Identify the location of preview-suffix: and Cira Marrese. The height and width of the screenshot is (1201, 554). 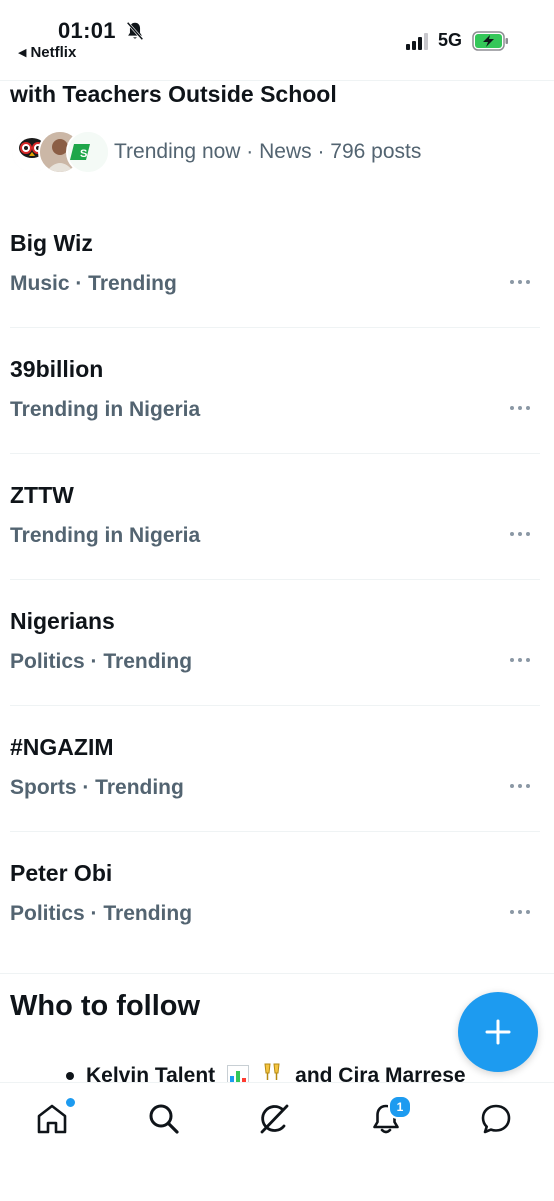
(380, 1073).